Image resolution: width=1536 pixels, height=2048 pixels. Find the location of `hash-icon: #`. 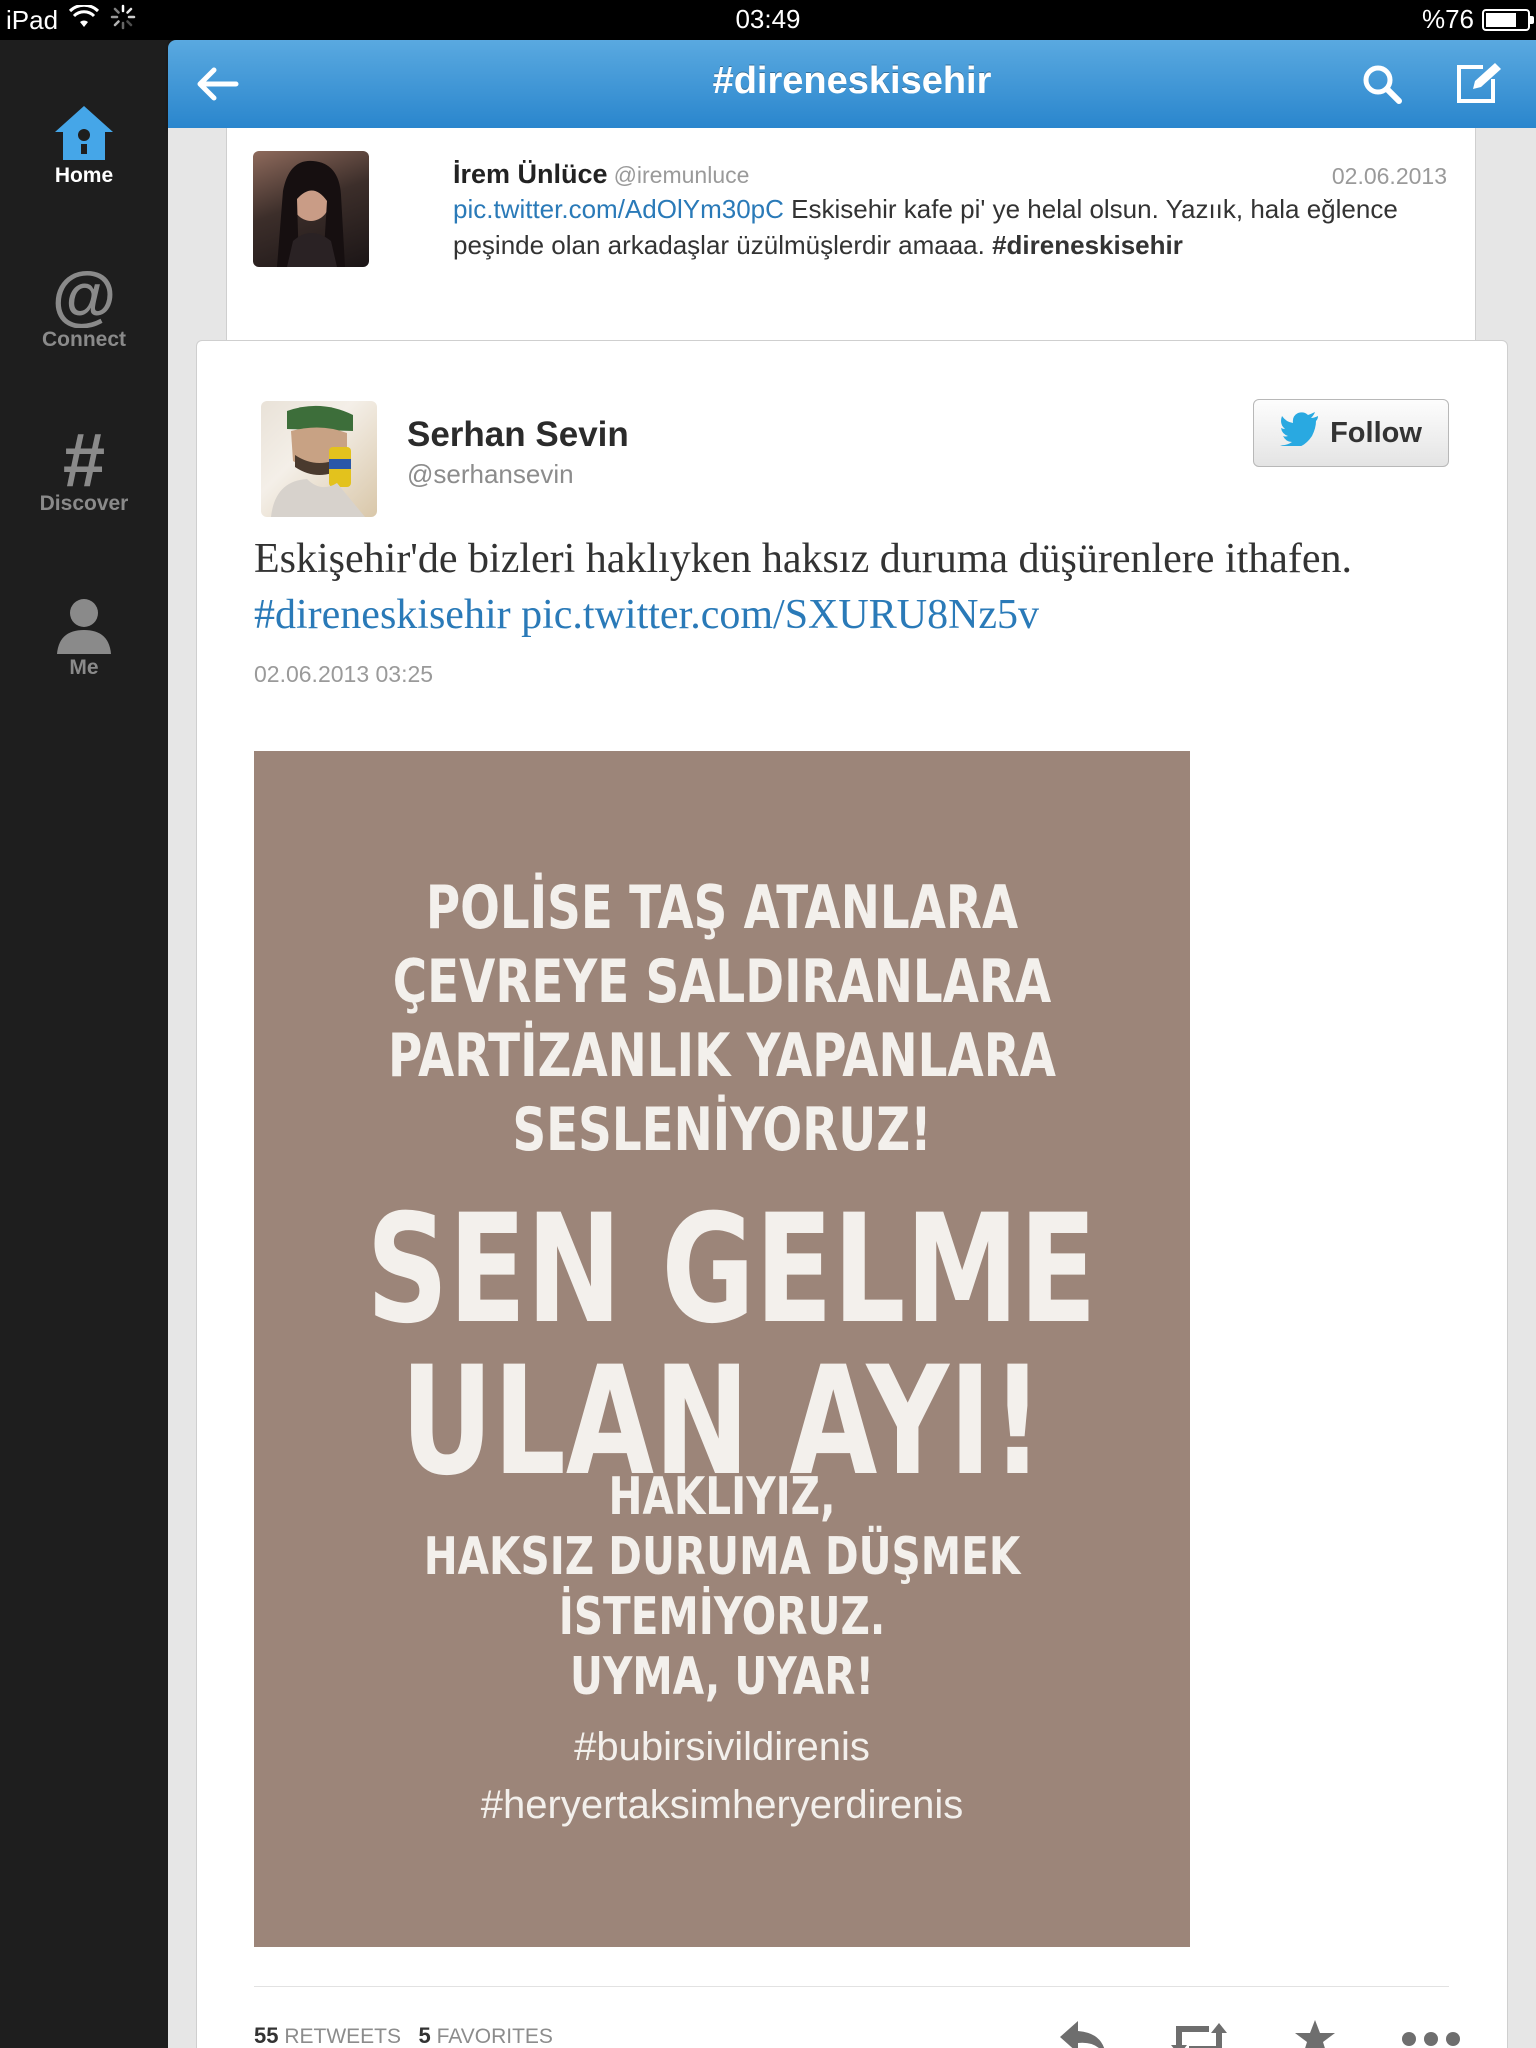

hash-icon: # is located at coordinates (84, 450).